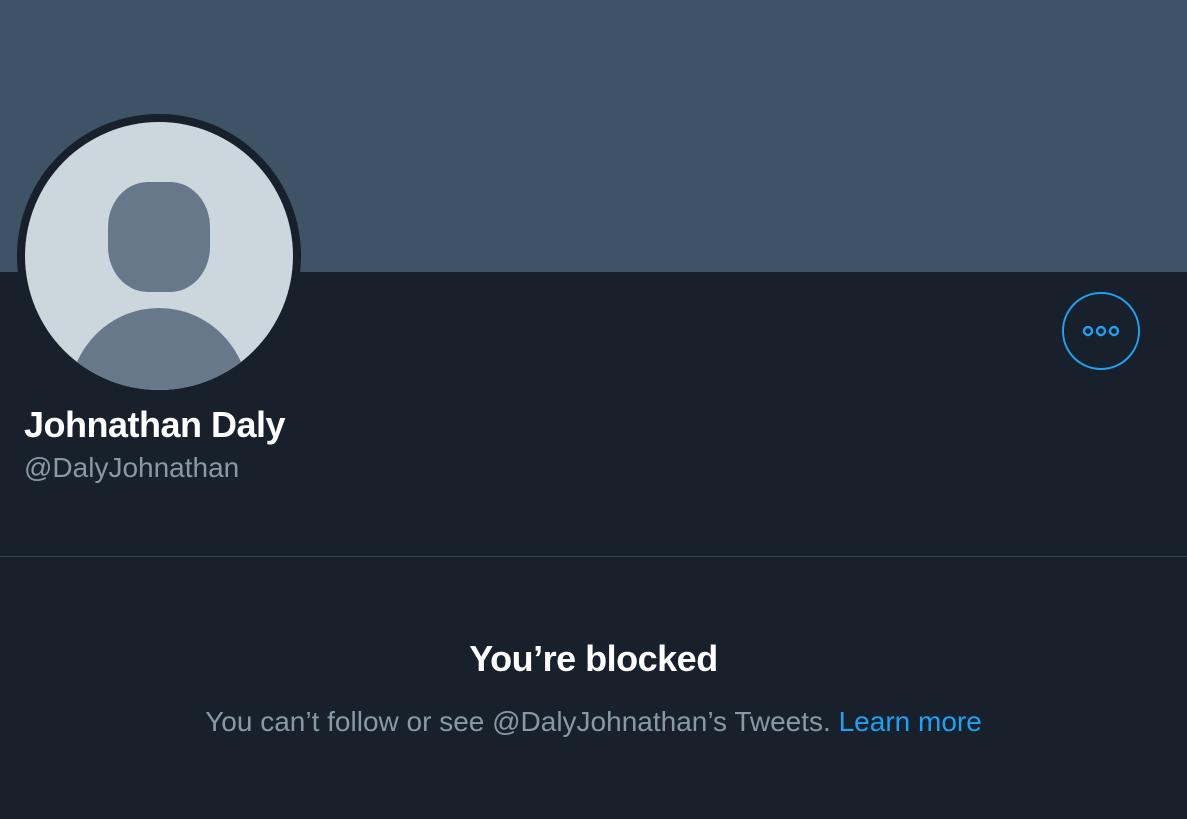 The height and width of the screenshot is (819, 1187). I want to click on blocked-title: You’re blocked, so click(593, 658).